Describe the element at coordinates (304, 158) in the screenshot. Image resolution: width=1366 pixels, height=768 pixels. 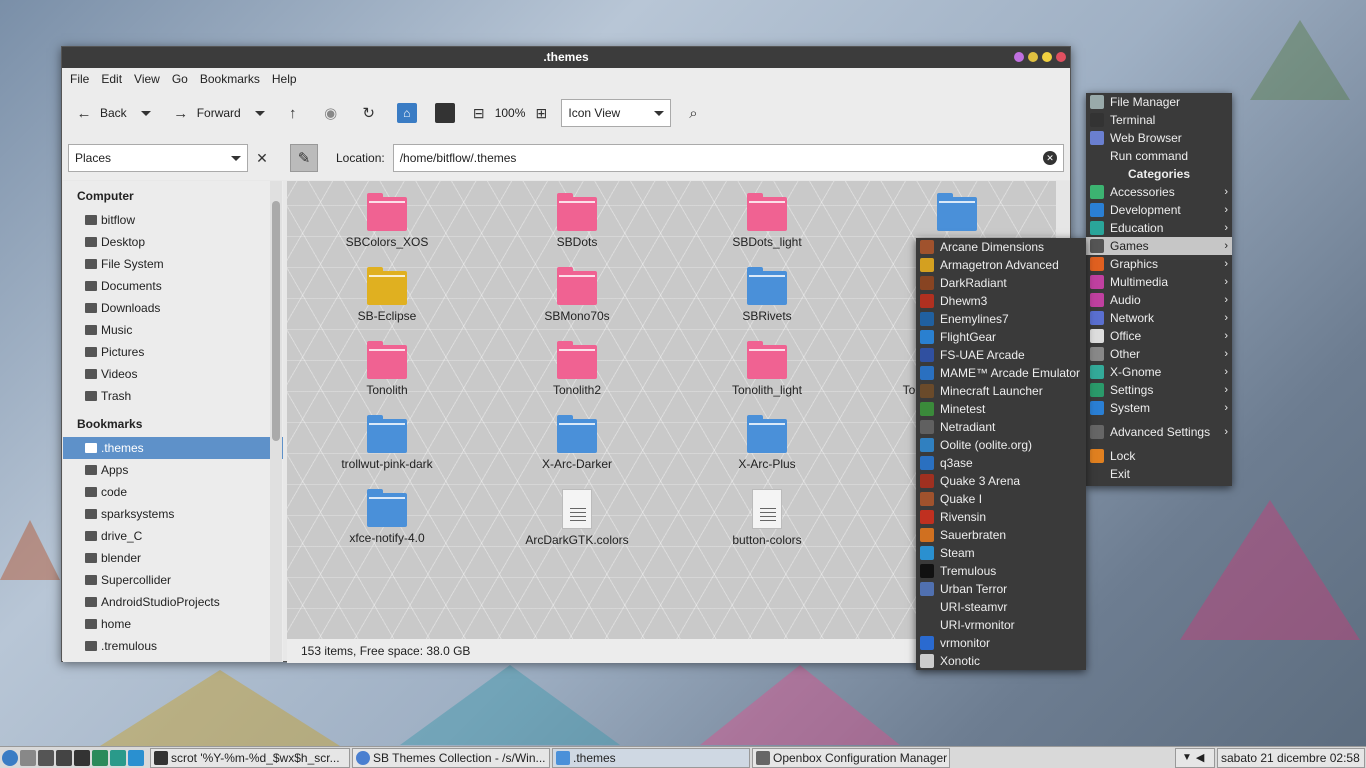
I see `edit-location-icon: ✎` at that location.